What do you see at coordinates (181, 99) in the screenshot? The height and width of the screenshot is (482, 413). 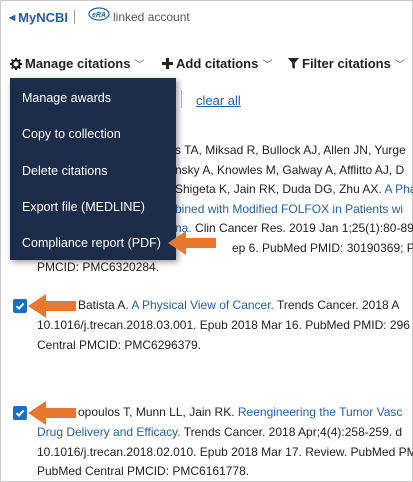 I see `selection-divider` at bounding box center [181, 99].